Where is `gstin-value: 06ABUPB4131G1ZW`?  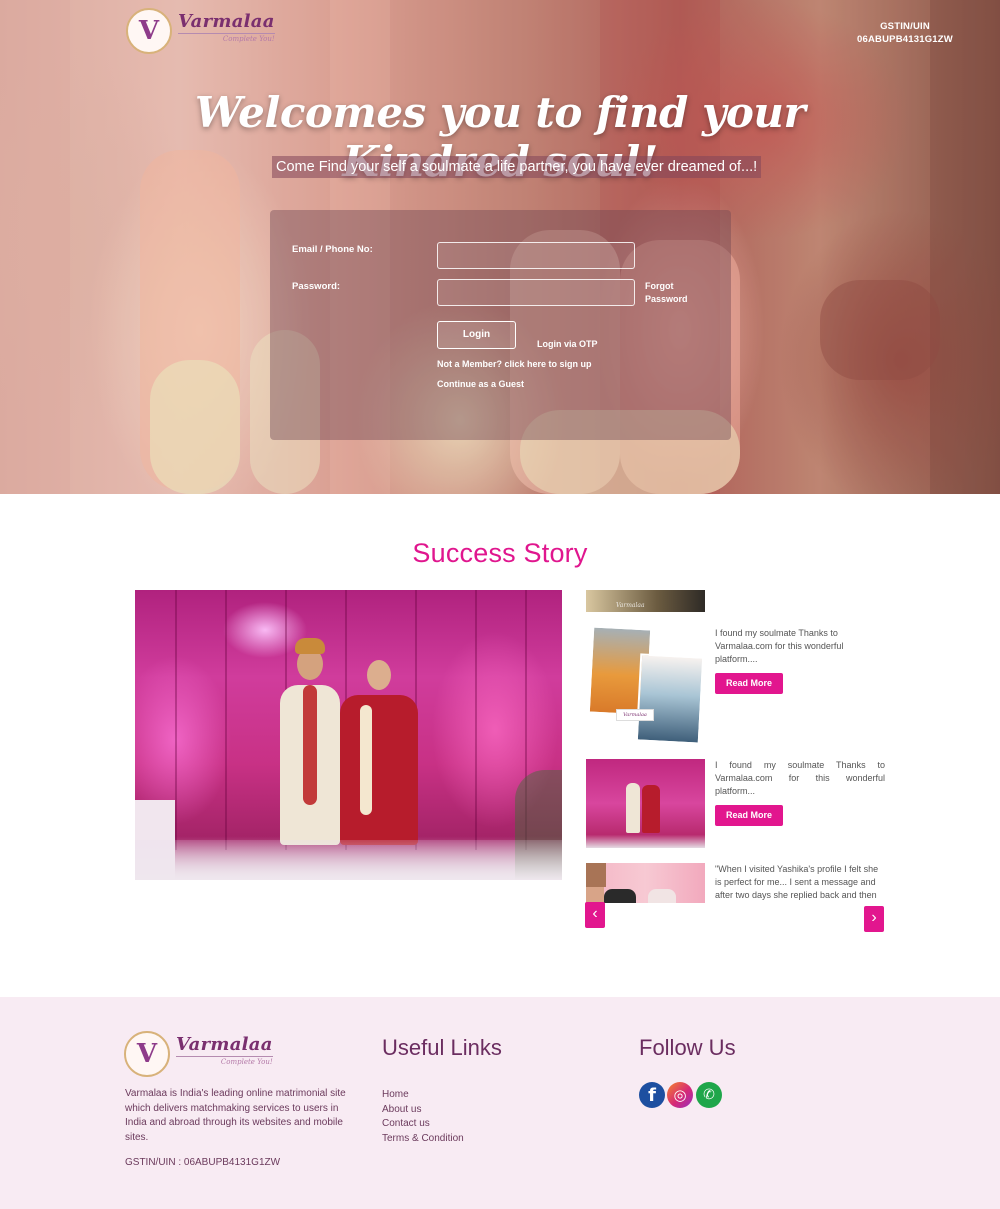
gstin-value: 06ABUPB4131G1ZW is located at coordinates (905, 39).